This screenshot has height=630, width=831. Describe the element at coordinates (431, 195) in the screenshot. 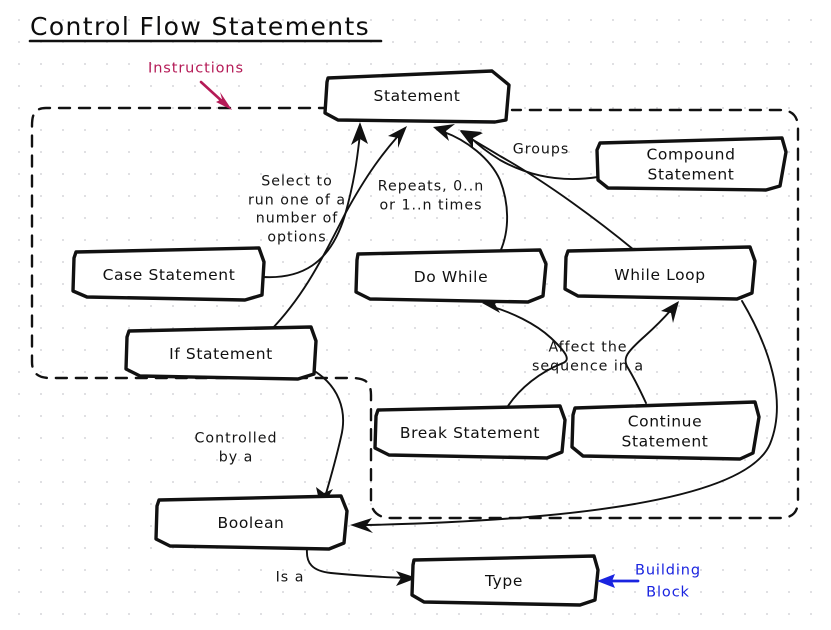

I see `edge-label-dowhile-to-statement: Repeats, 0..n or 1..n times` at that location.